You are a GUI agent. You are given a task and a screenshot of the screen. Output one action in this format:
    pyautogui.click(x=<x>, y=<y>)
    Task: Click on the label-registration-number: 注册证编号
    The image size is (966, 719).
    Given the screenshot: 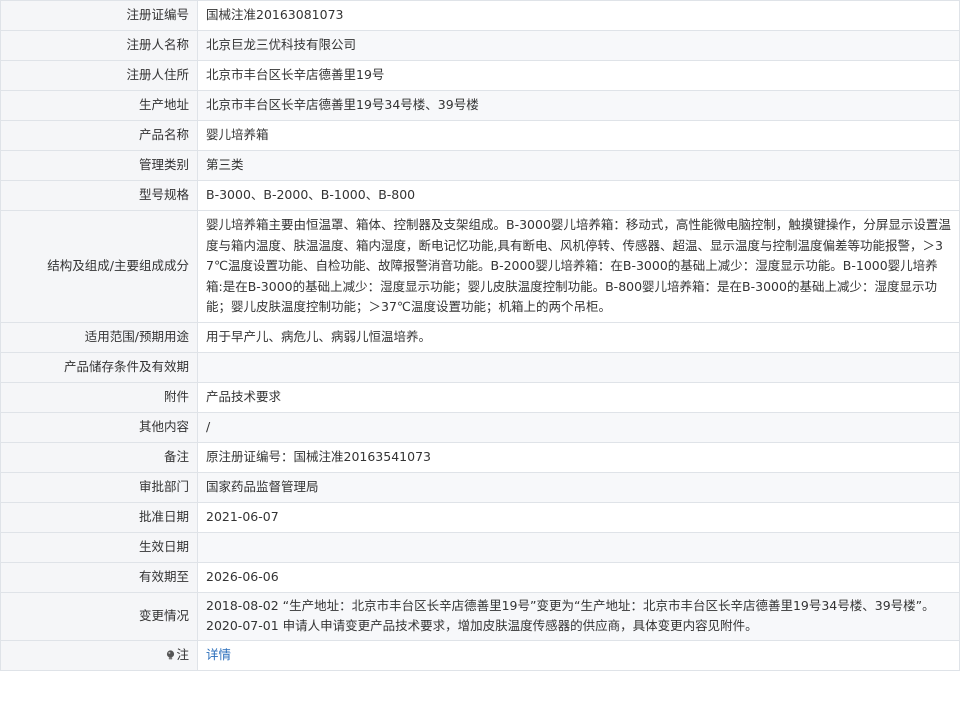 What is the action you would take?
    pyautogui.click(x=99, y=15)
    